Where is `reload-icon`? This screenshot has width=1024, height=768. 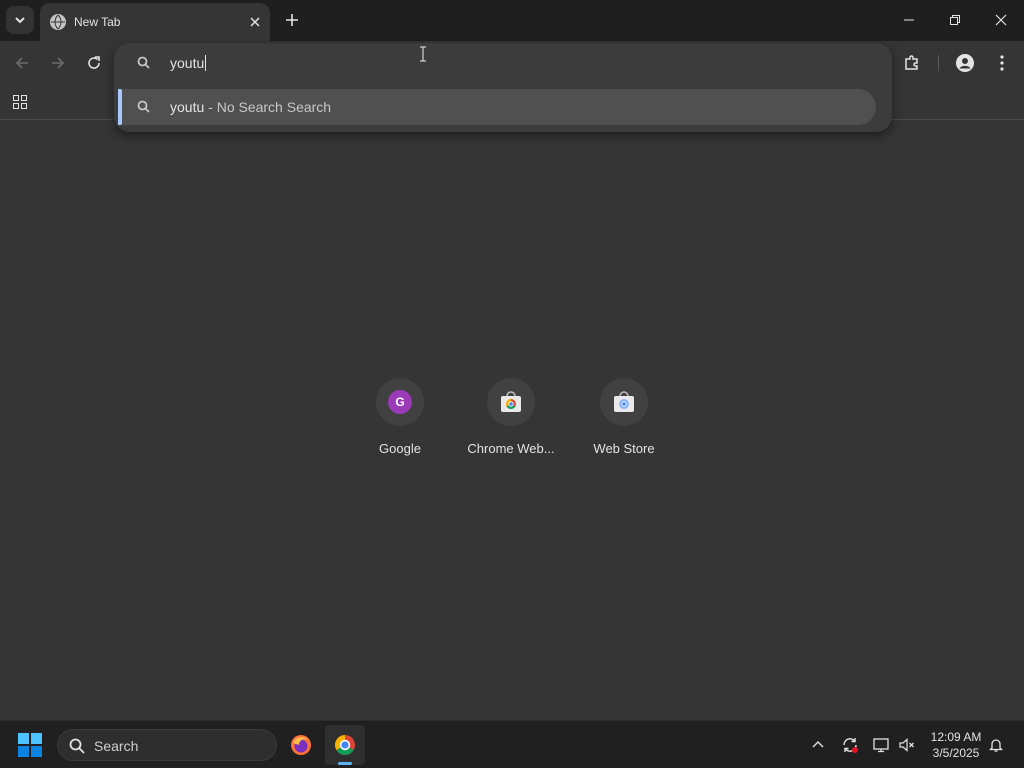
reload-icon is located at coordinates (94, 62).